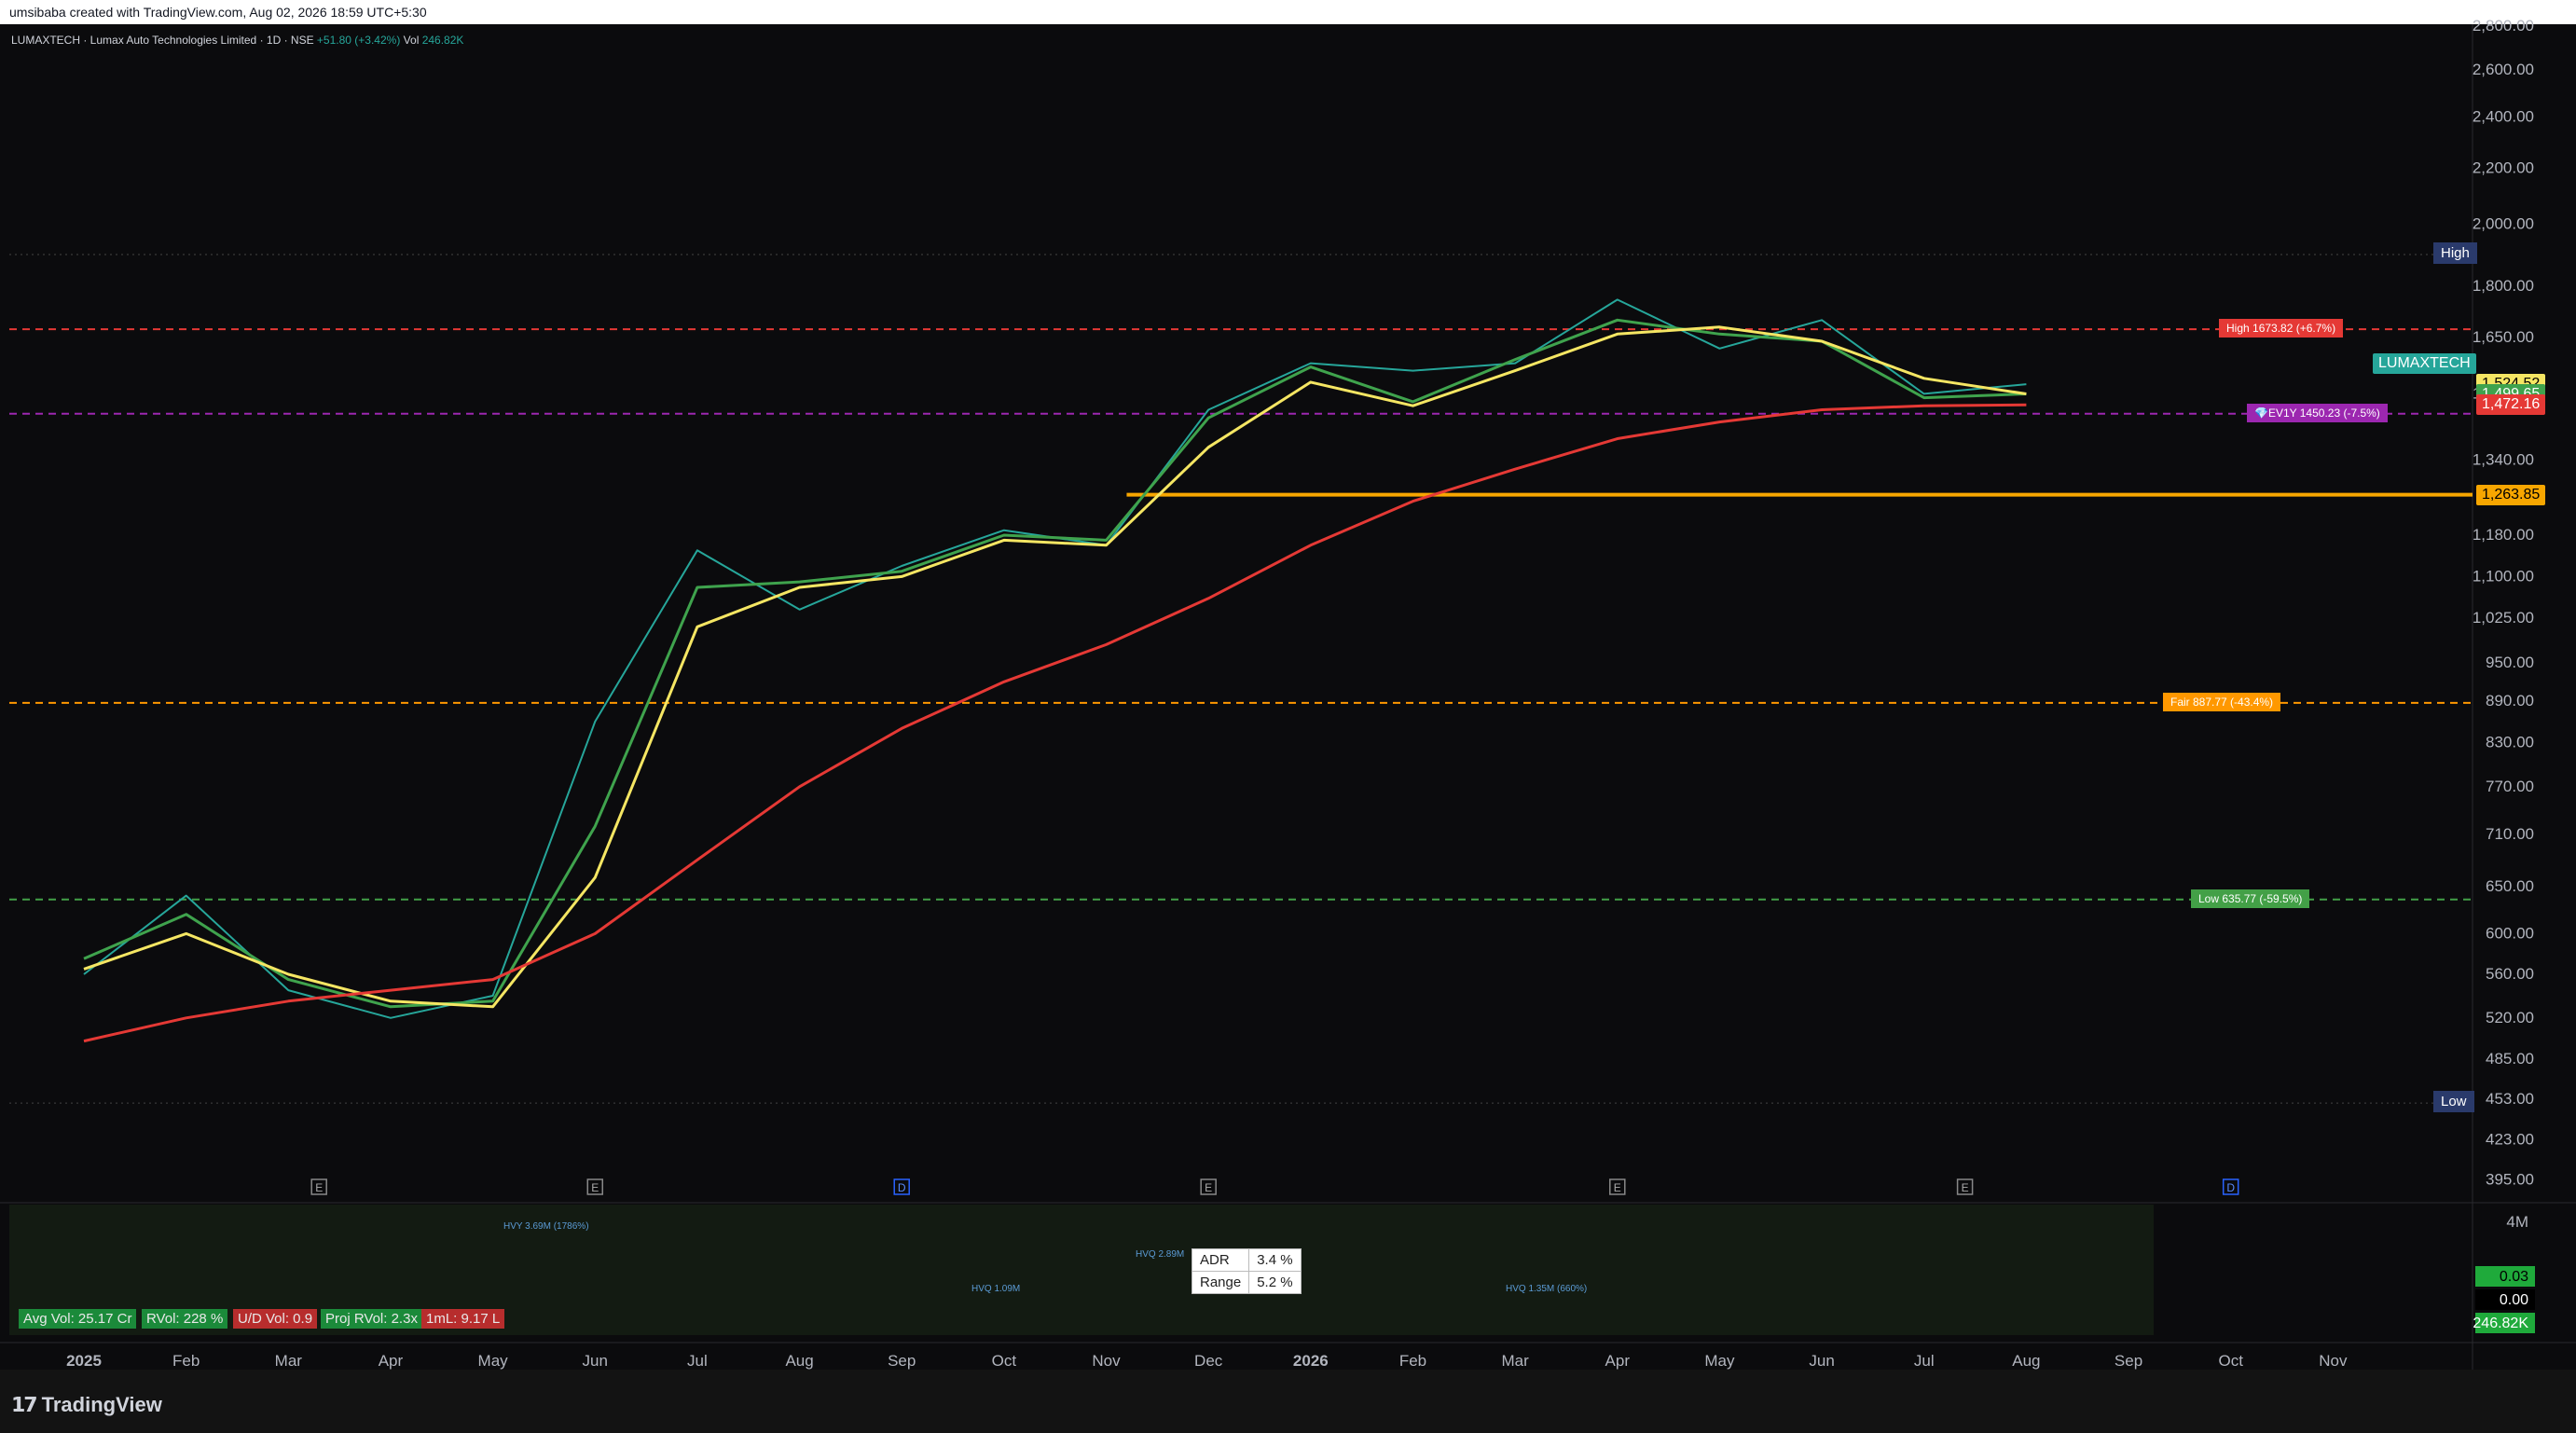  I want to click on footer-bar, so click(1288, 1401).